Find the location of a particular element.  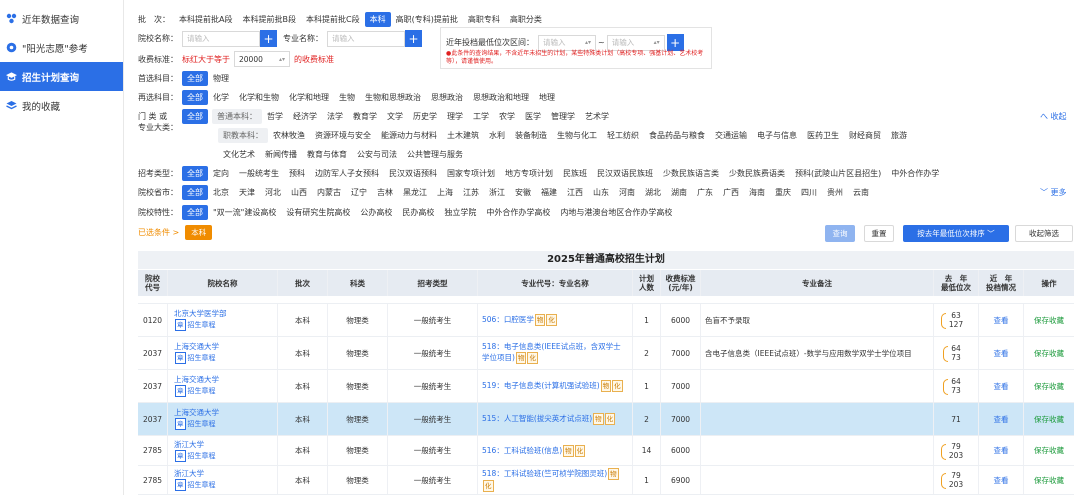

city-option: 云南 is located at coordinates (861, 192).